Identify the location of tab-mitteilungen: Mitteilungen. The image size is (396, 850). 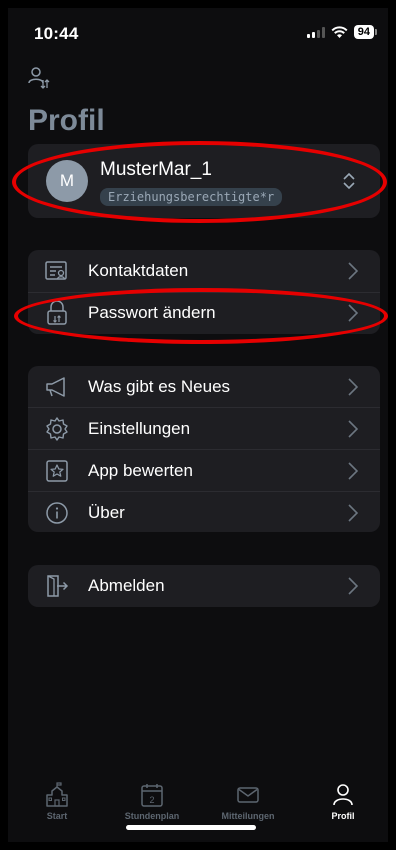
(248, 801).